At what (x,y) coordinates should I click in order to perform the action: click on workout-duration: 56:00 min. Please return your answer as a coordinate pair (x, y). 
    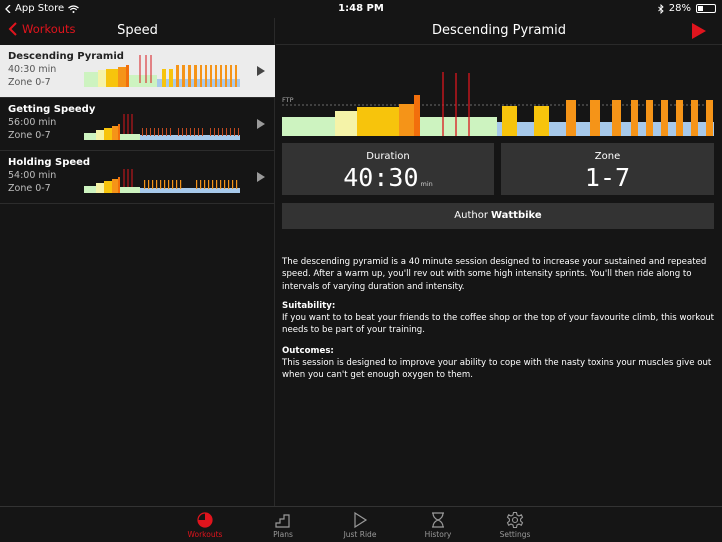
    Looking at the image, I should click on (32, 122).